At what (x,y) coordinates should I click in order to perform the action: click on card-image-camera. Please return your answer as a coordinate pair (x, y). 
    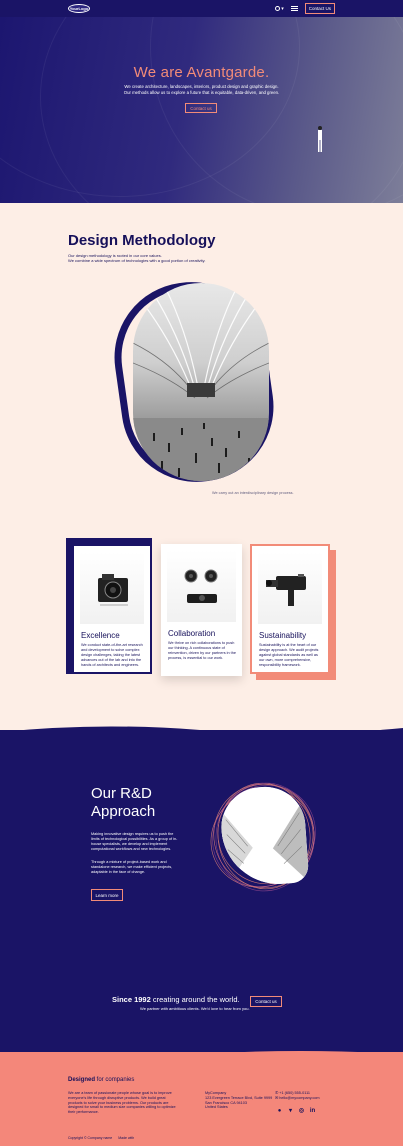
    Looking at the image, I should click on (112, 588).